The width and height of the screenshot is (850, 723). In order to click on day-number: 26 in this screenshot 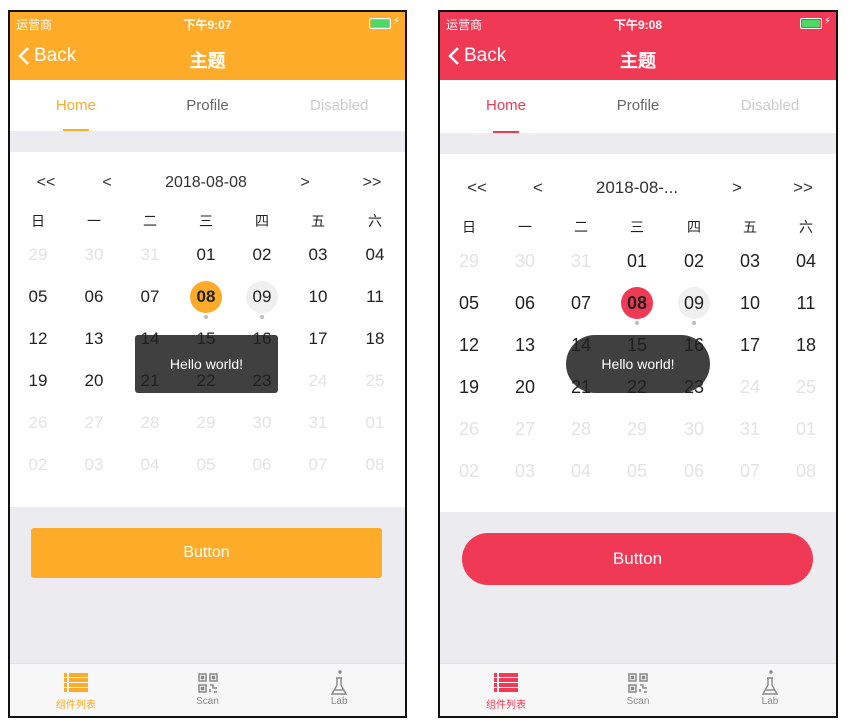, I will do `click(469, 429)`.